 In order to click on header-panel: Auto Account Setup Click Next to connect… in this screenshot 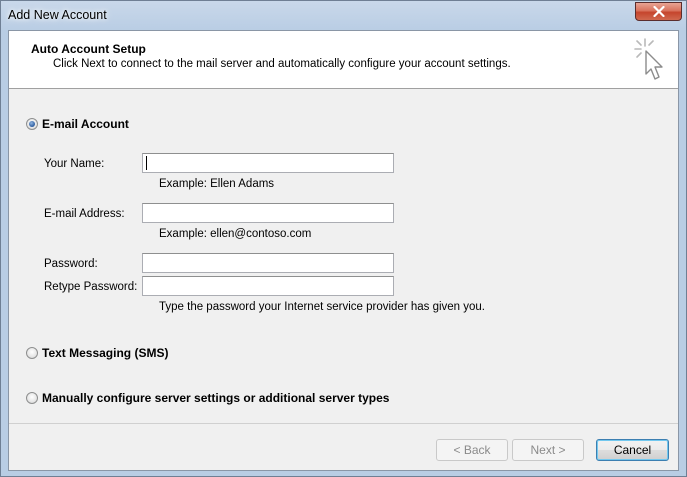, I will do `click(343, 60)`.